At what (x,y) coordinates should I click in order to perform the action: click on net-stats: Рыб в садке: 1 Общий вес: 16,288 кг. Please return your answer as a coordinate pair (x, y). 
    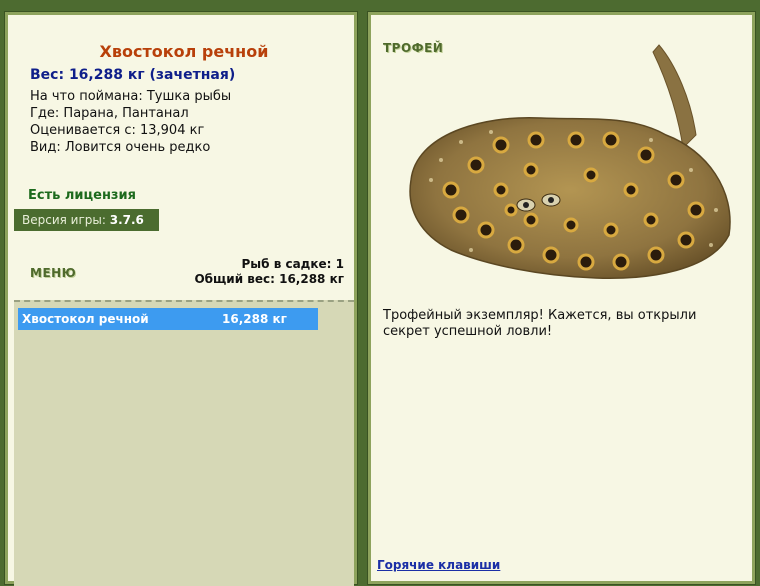
    Looking at the image, I should click on (269, 272).